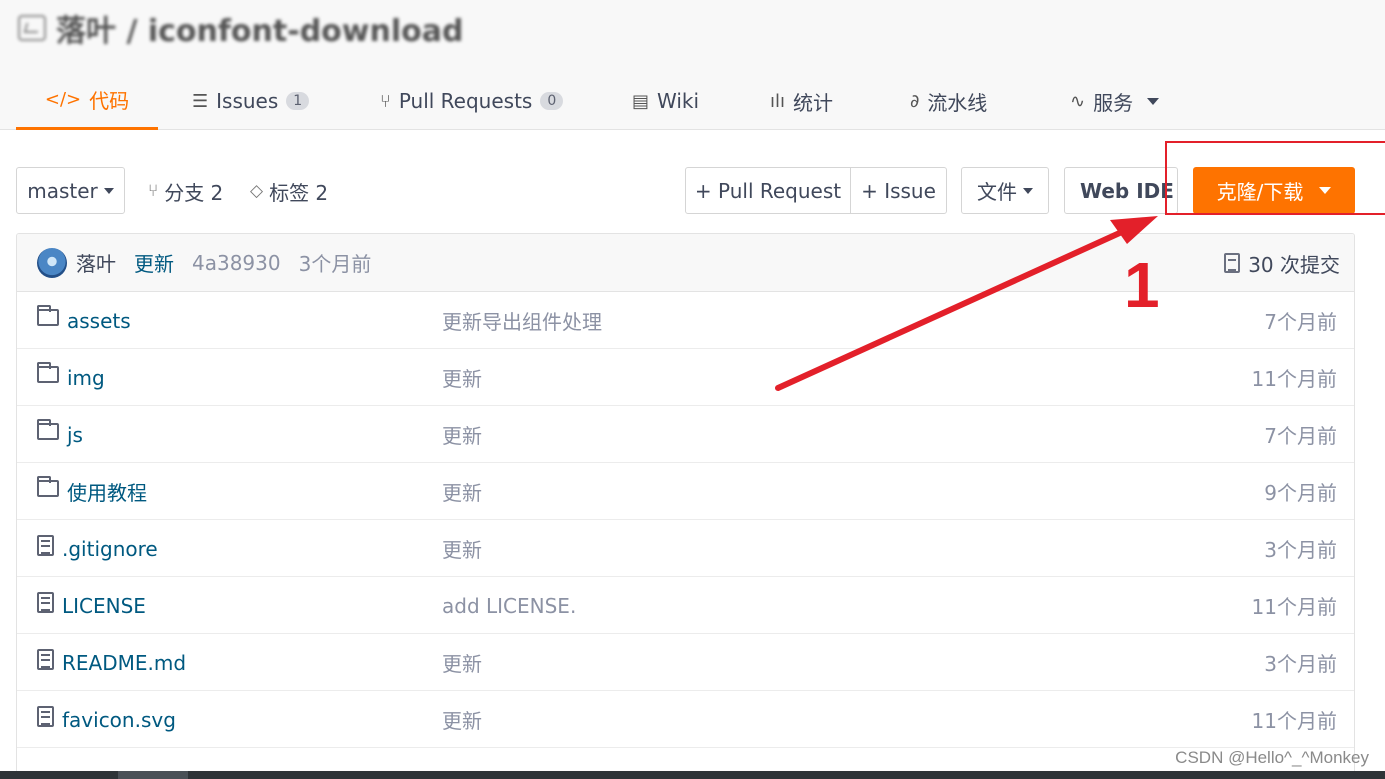 This screenshot has width=1385, height=779. Describe the element at coordinates (692, 775) in the screenshot. I see `taskbar-strip` at that location.